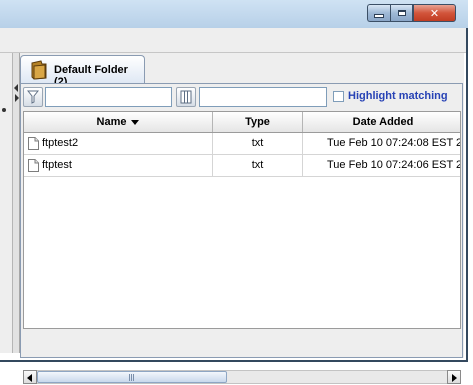 Image resolution: width=473 pixels, height=385 pixels. I want to click on name-cell: ftptest, so click(118, 165).